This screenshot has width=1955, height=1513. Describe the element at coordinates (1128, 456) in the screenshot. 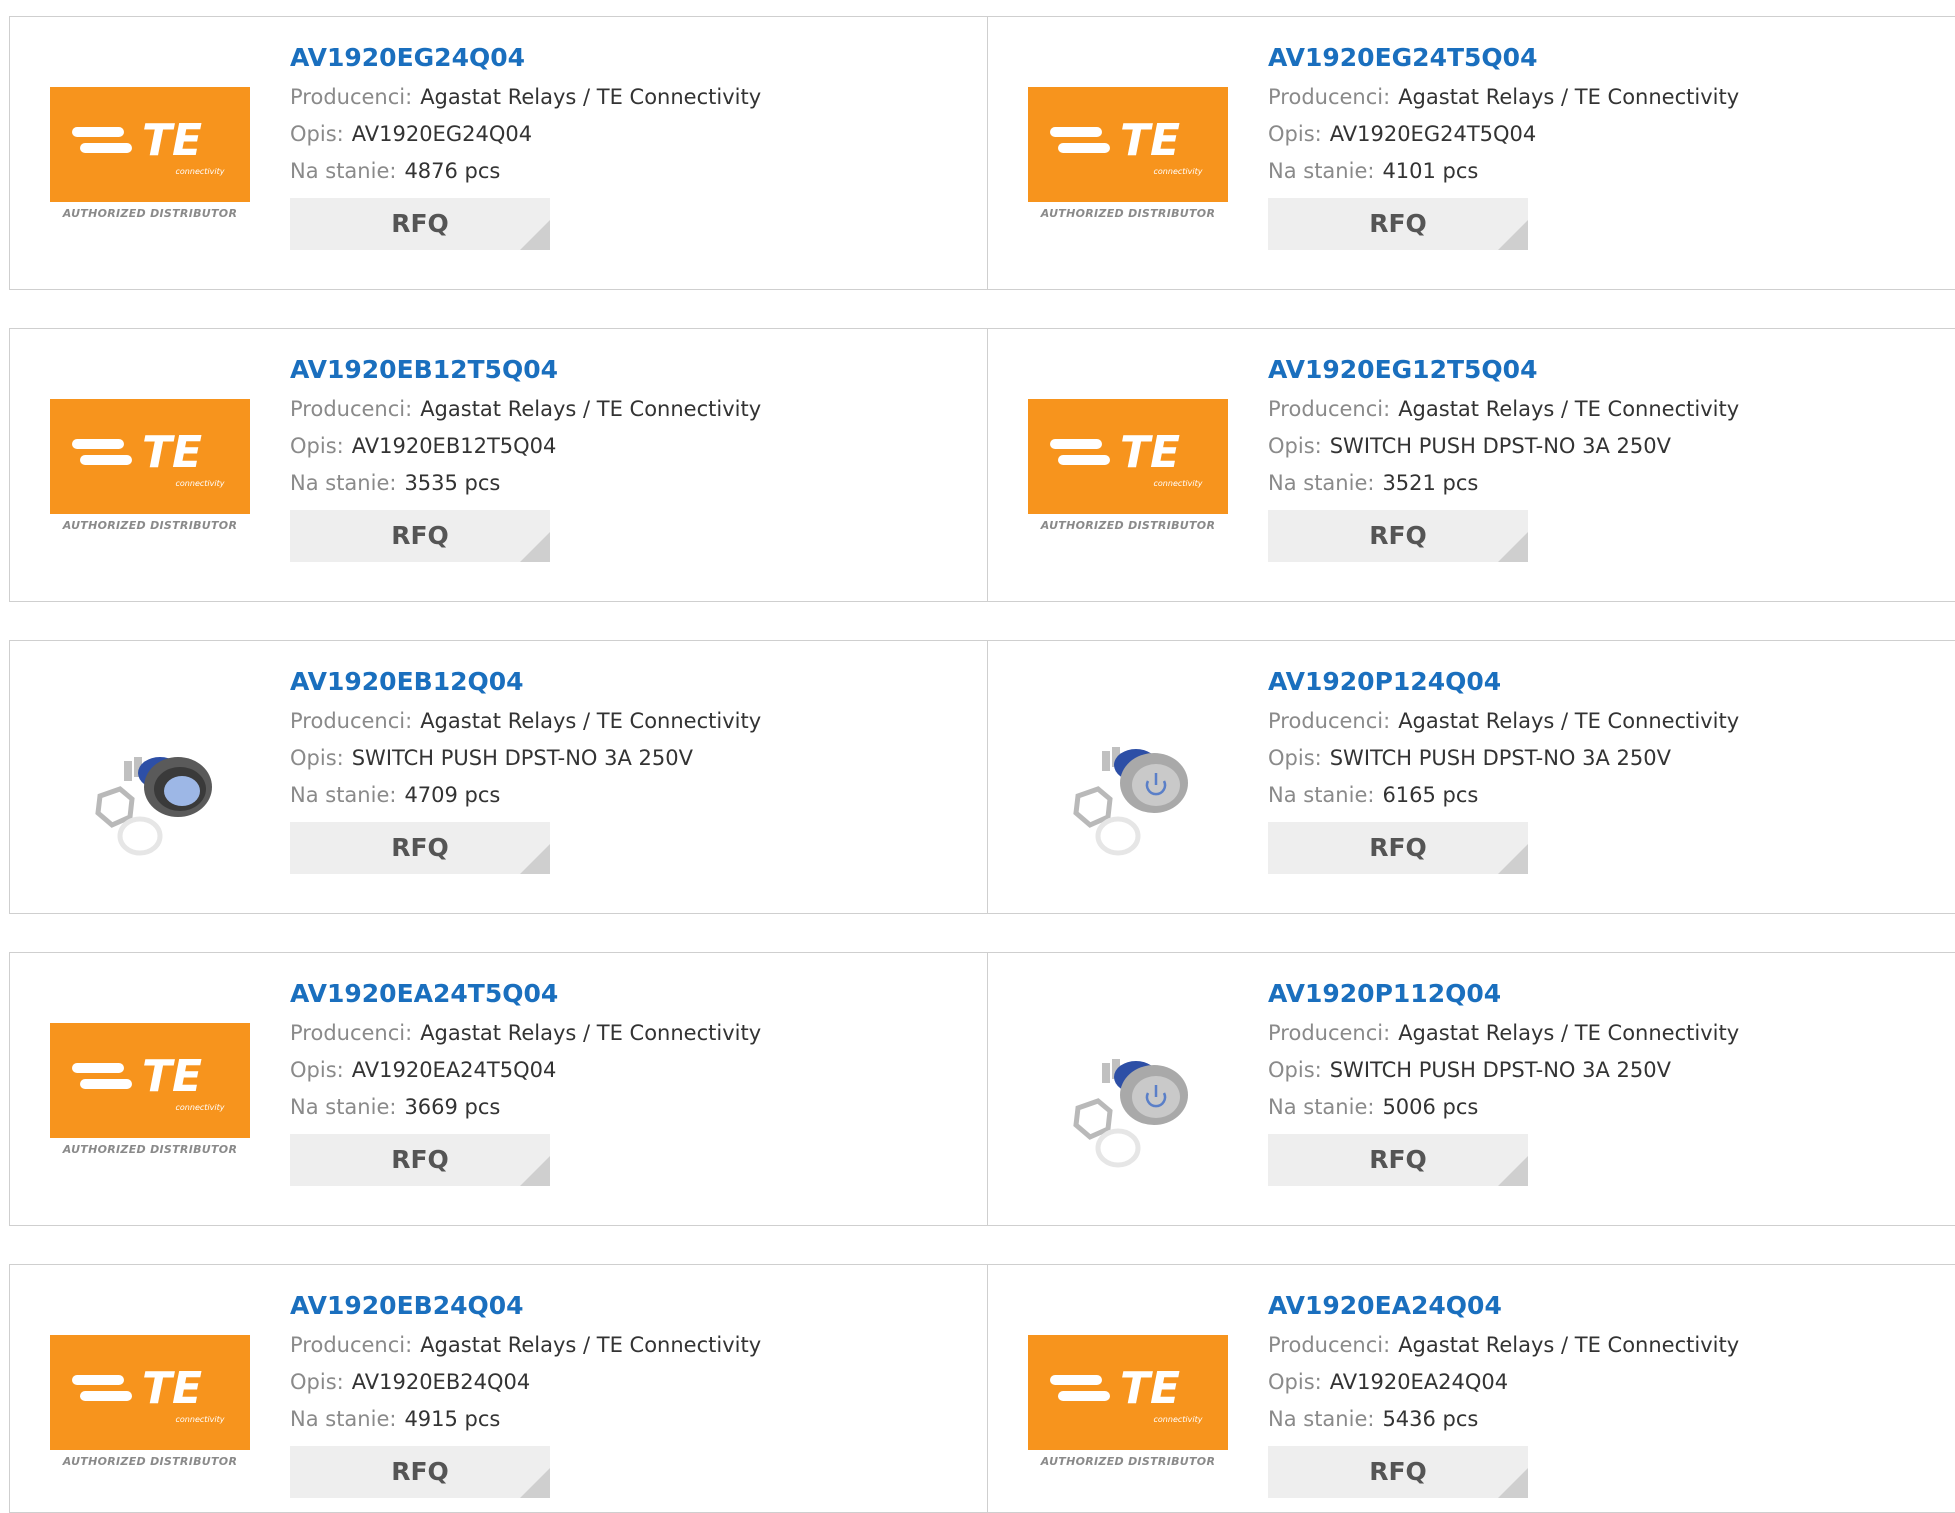

I see `te-logo: TE connectivity` at that location.